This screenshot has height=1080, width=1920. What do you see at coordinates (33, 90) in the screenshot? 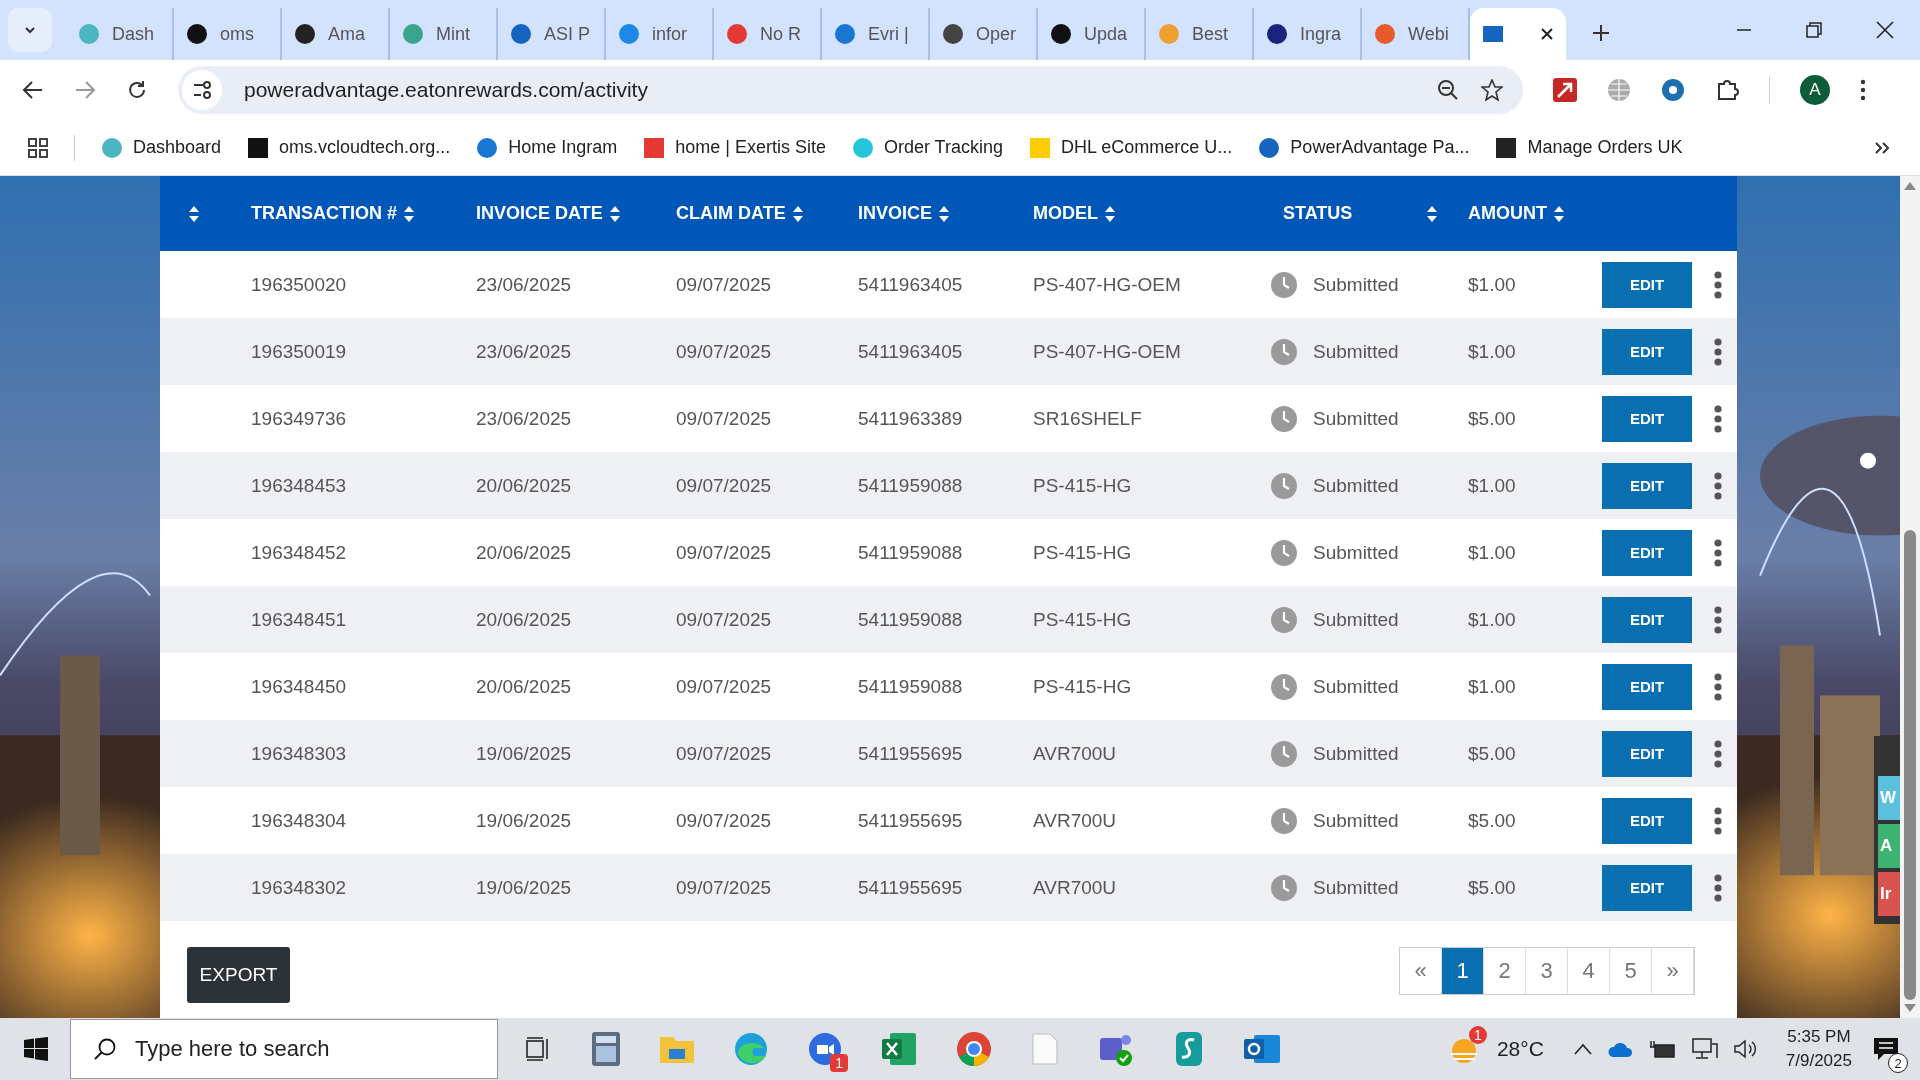
I see `back-icon` at bounding box center [33, 90].